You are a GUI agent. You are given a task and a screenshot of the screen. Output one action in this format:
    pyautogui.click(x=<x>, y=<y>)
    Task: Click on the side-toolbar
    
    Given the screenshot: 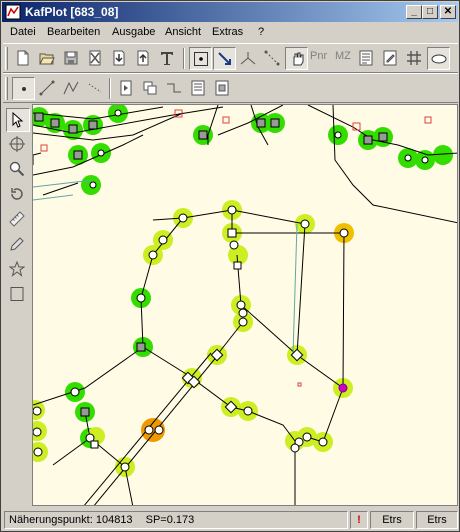 What is the action you would take?
    pyautogui.click(x=17, y=305)
    